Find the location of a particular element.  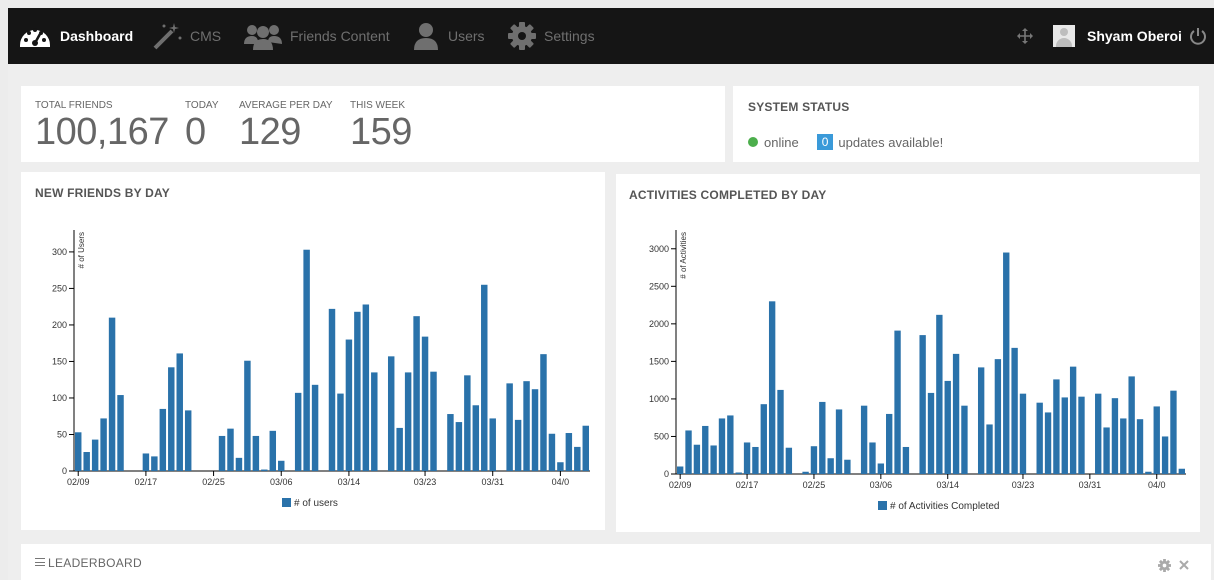

y-axis-label: # of Activities is located at coordinates (683, 255).